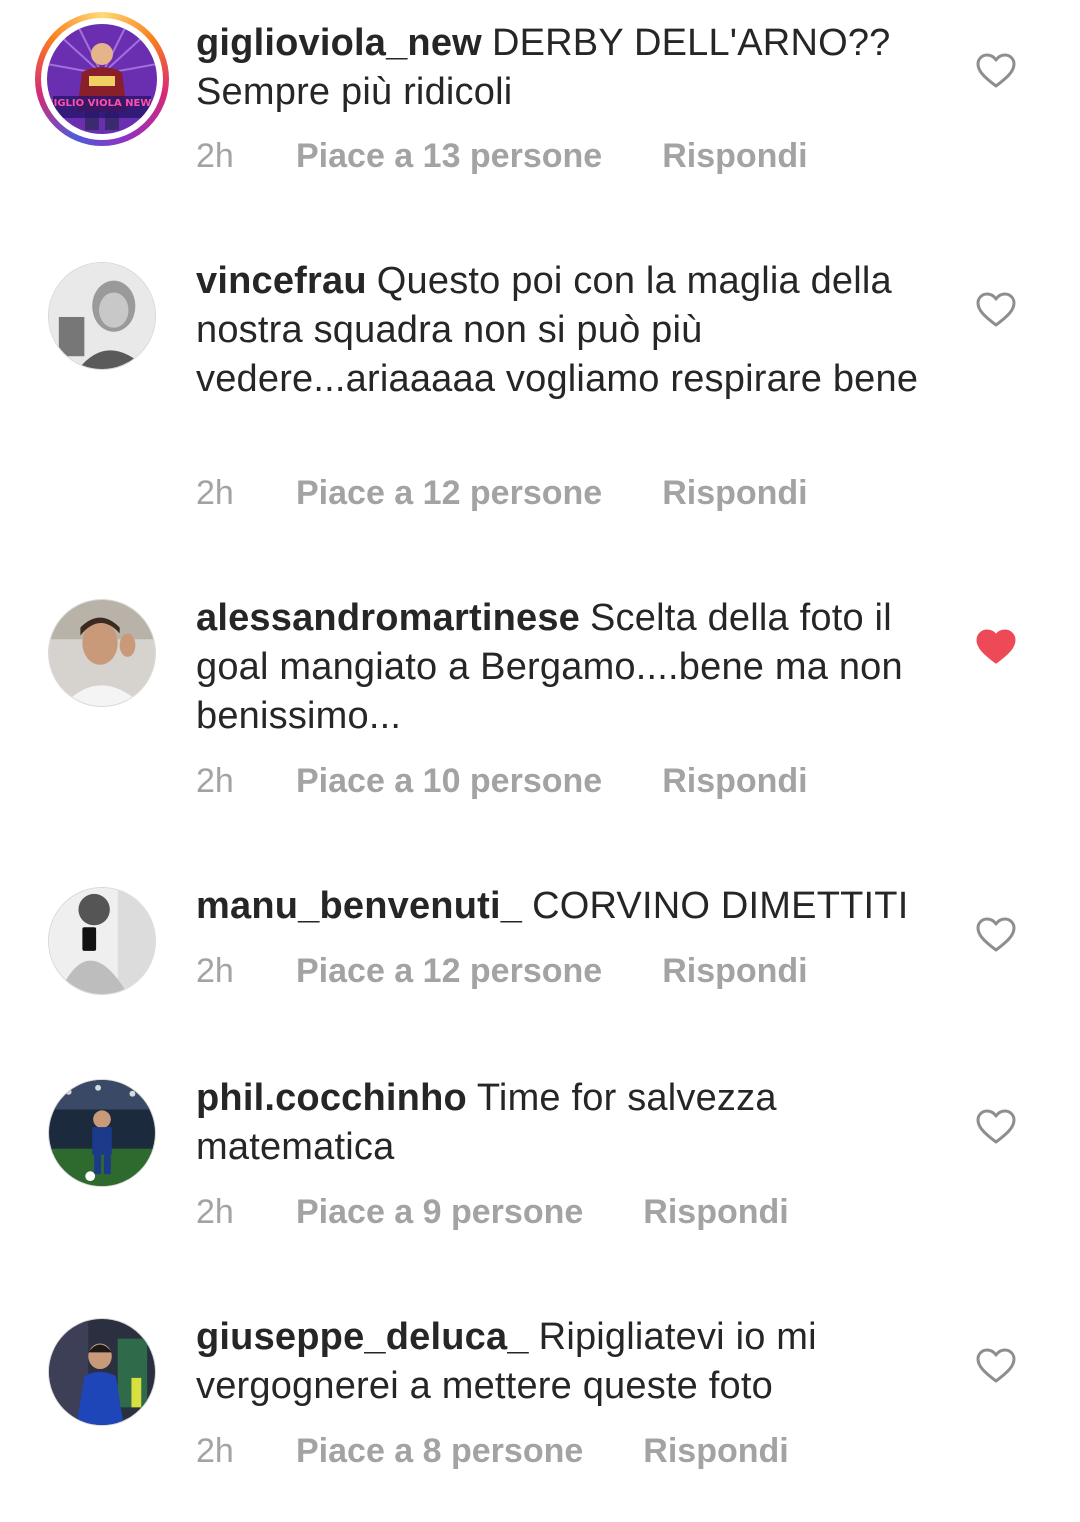 The height and width of the screenshot is (1522, 1080). I want to click on comment-likes-link: Piace a 10 persone, so click(449, 781).